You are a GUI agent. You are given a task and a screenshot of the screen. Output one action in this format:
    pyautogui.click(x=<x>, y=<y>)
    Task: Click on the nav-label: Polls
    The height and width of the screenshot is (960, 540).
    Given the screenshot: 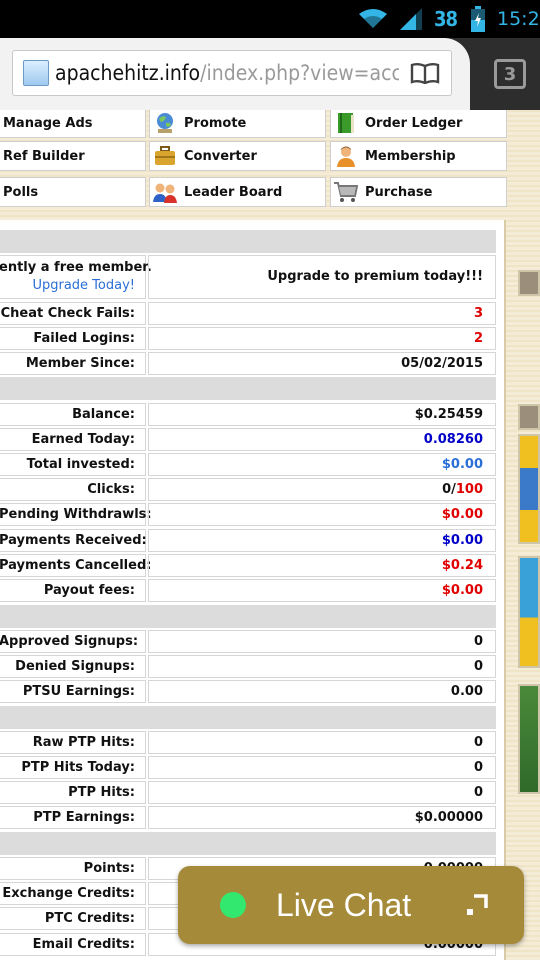 What is the action you would take?
    pyautogui.click(x=21, y=192)
    